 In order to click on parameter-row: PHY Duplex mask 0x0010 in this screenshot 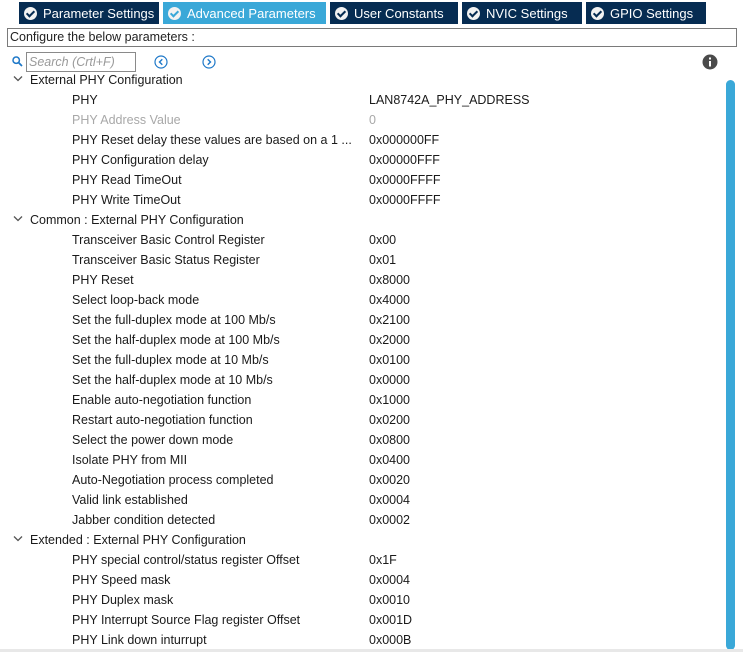, I will do `click(362, 600)`.